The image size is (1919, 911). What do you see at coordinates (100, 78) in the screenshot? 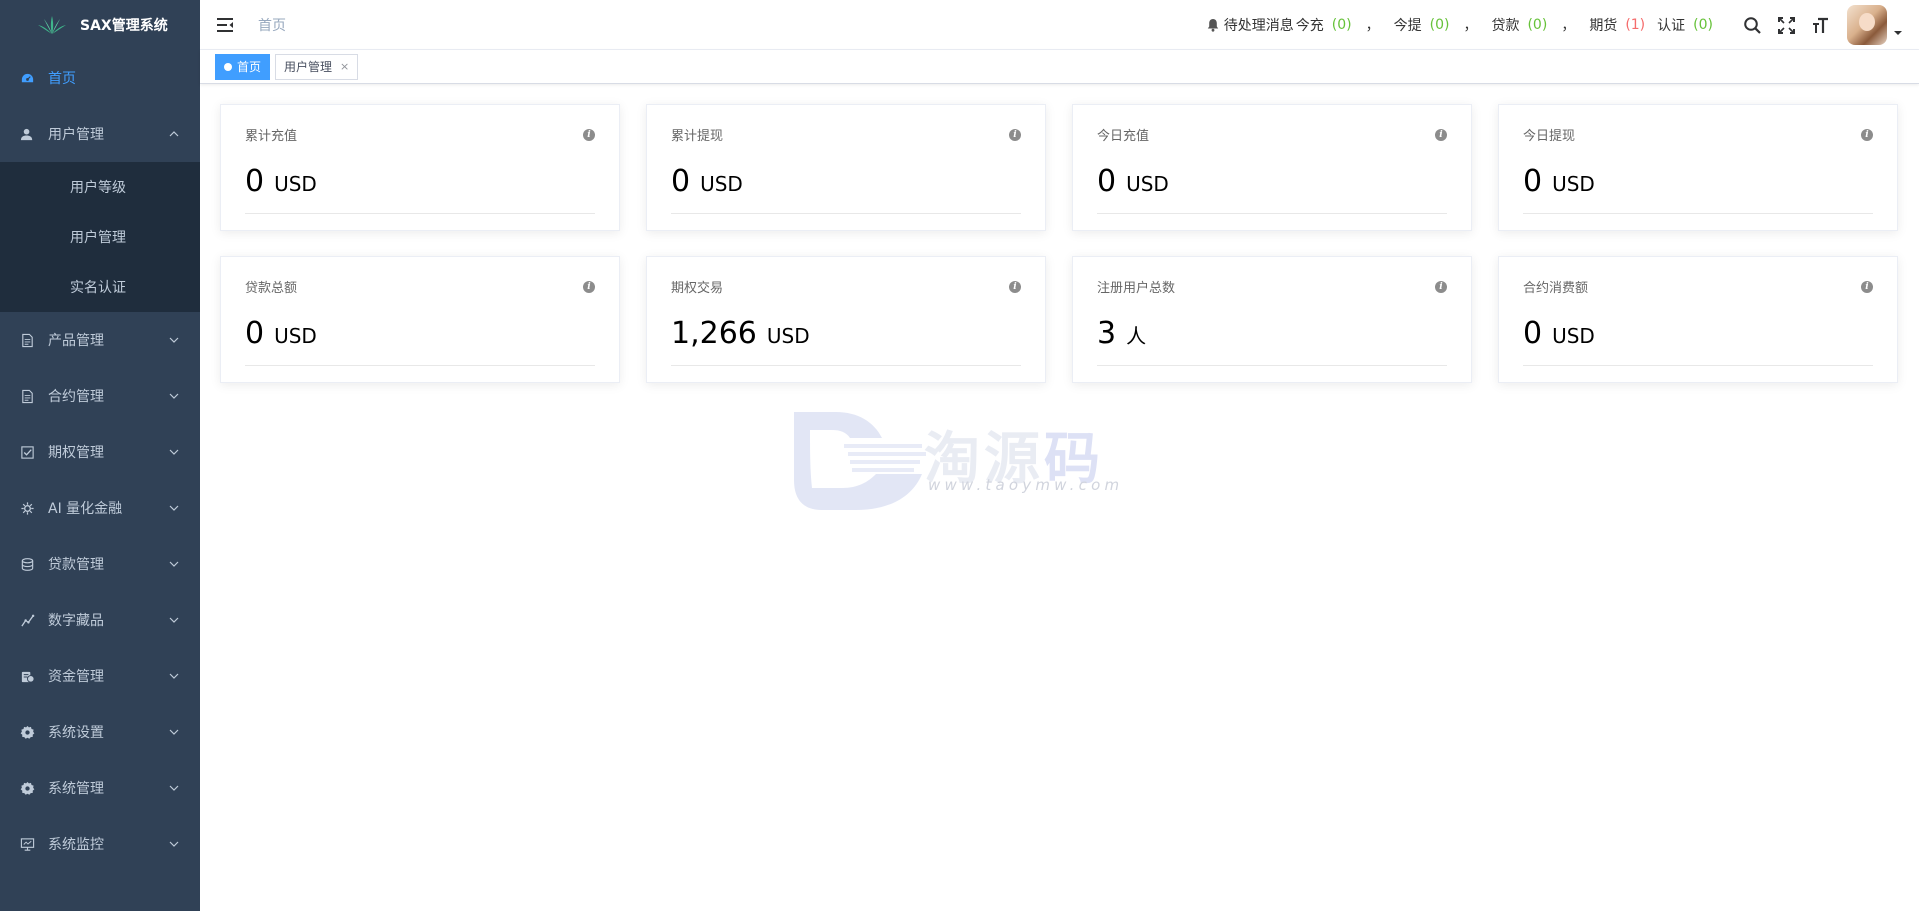
I see `sidebar-item-home: 首页` at bounding box center [100, 78].